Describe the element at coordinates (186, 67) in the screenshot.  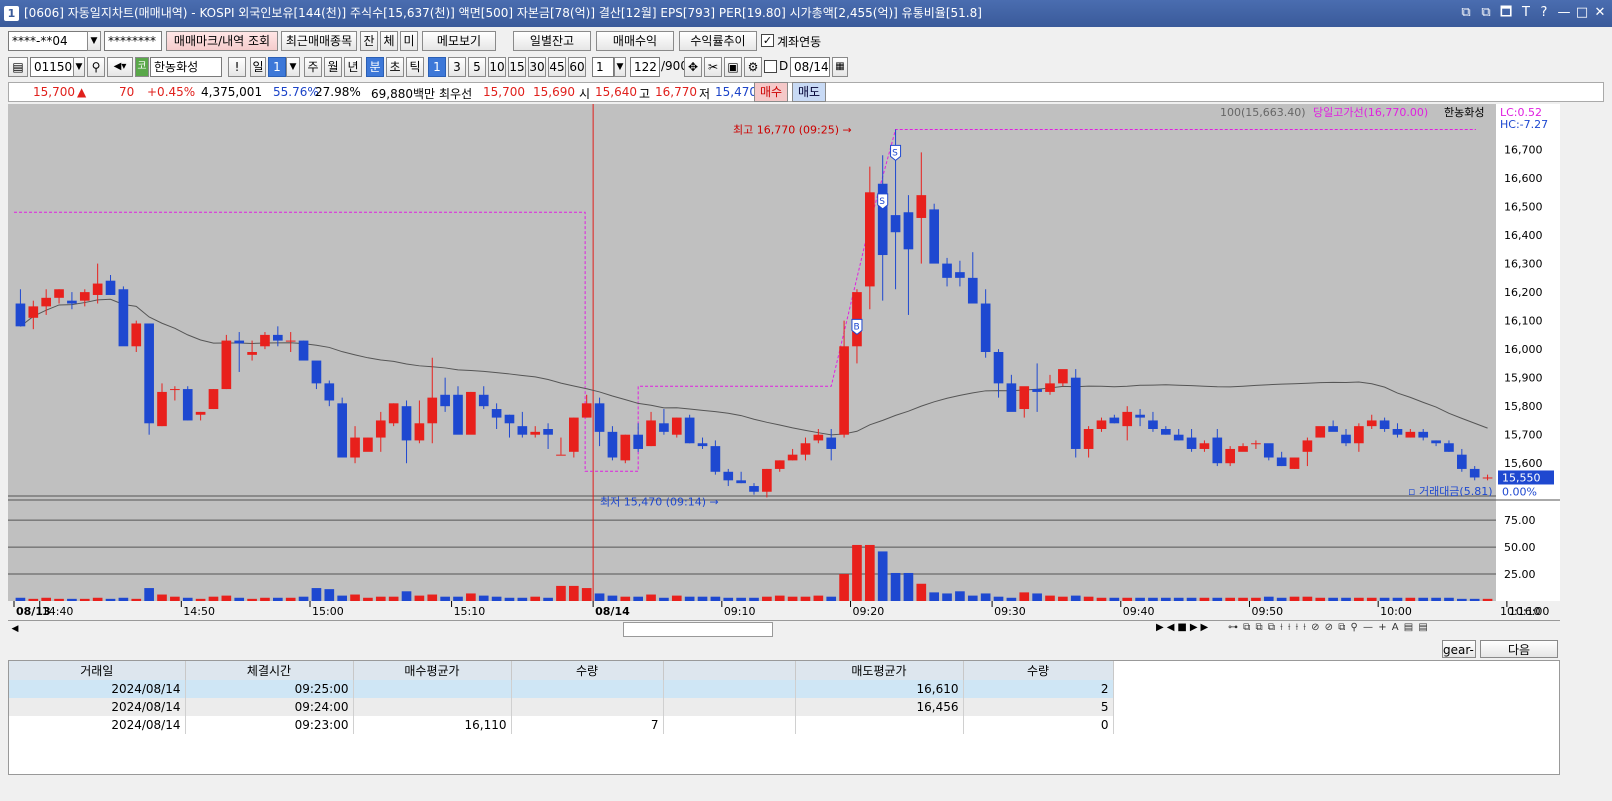
I see `stock-name-field: 한농화성` at that location.